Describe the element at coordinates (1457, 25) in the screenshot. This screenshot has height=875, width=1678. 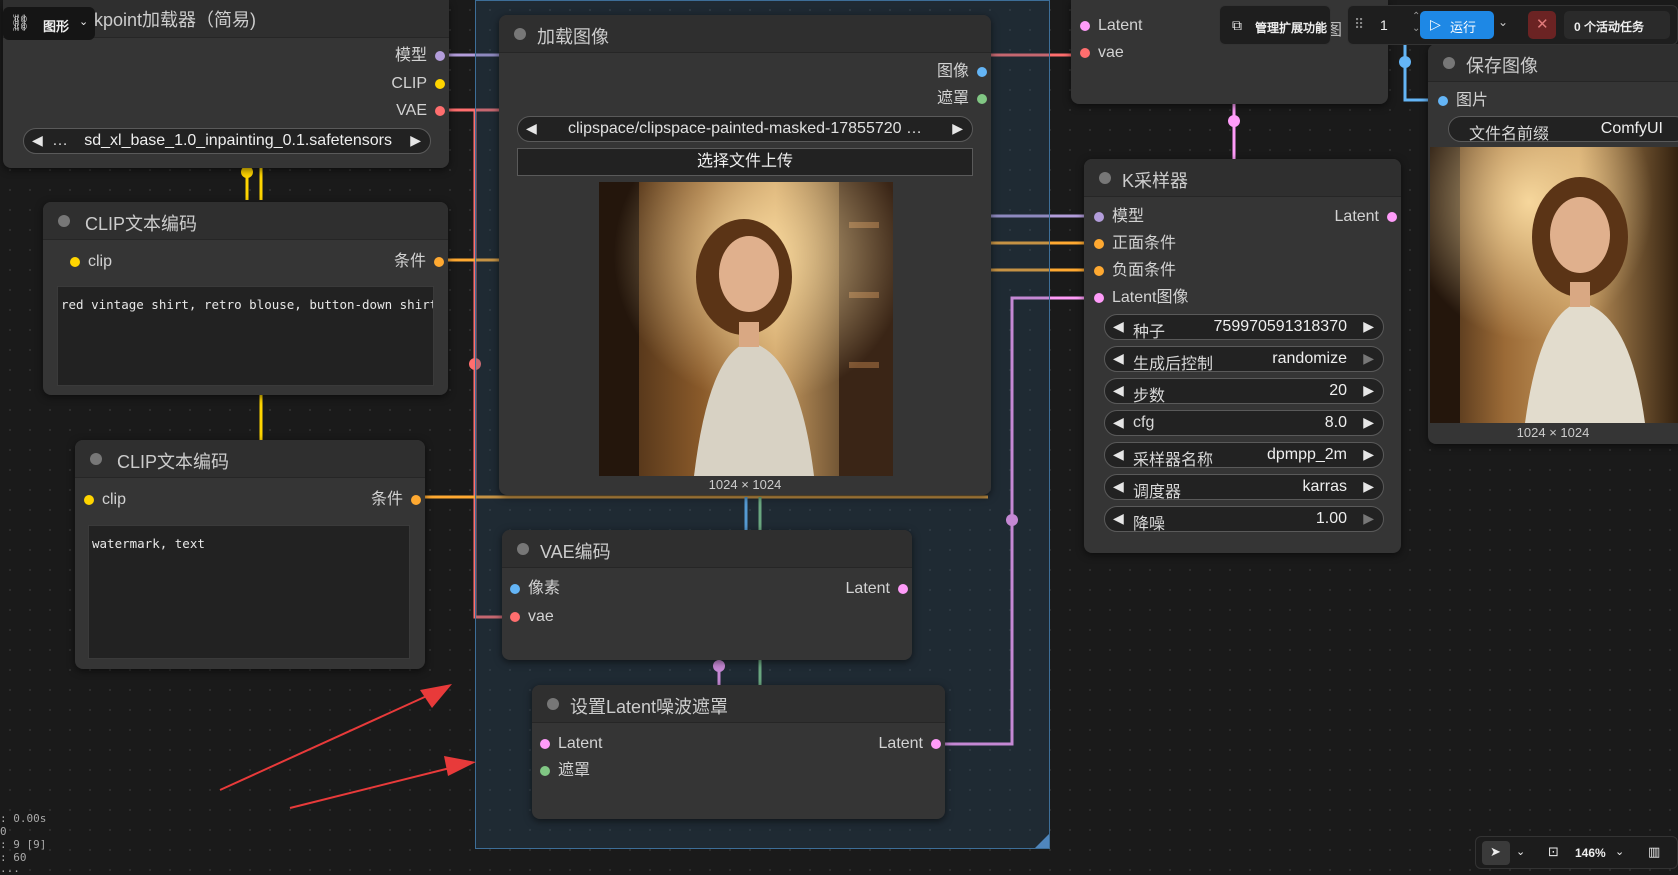
I see `run-button: ▷ 运行` at that location.